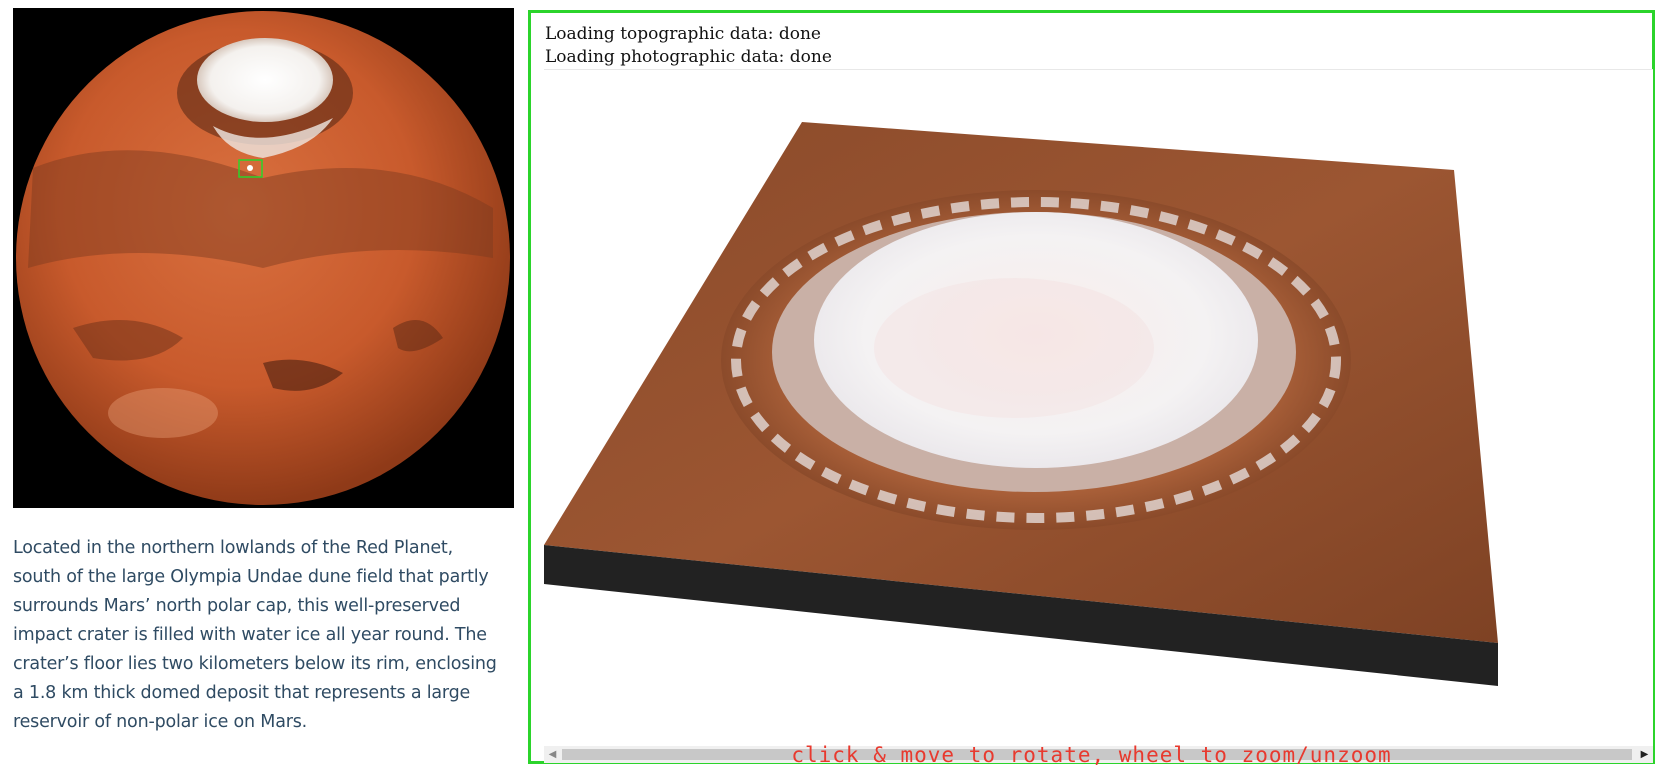  I want to click on scroll-left-arrow-icon: ◀, so click(552, 754).